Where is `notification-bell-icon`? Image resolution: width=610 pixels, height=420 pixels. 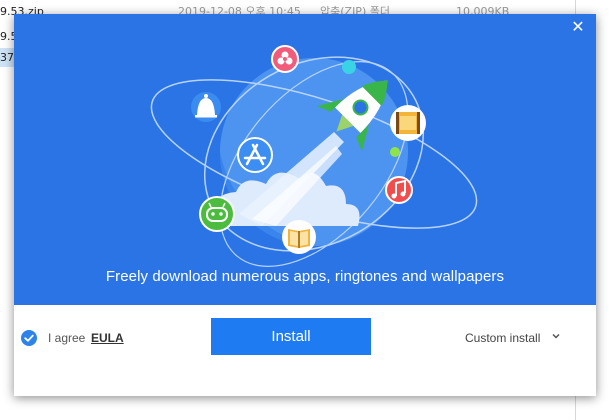 notification-bell-icon is located at coordinates (206, 107).